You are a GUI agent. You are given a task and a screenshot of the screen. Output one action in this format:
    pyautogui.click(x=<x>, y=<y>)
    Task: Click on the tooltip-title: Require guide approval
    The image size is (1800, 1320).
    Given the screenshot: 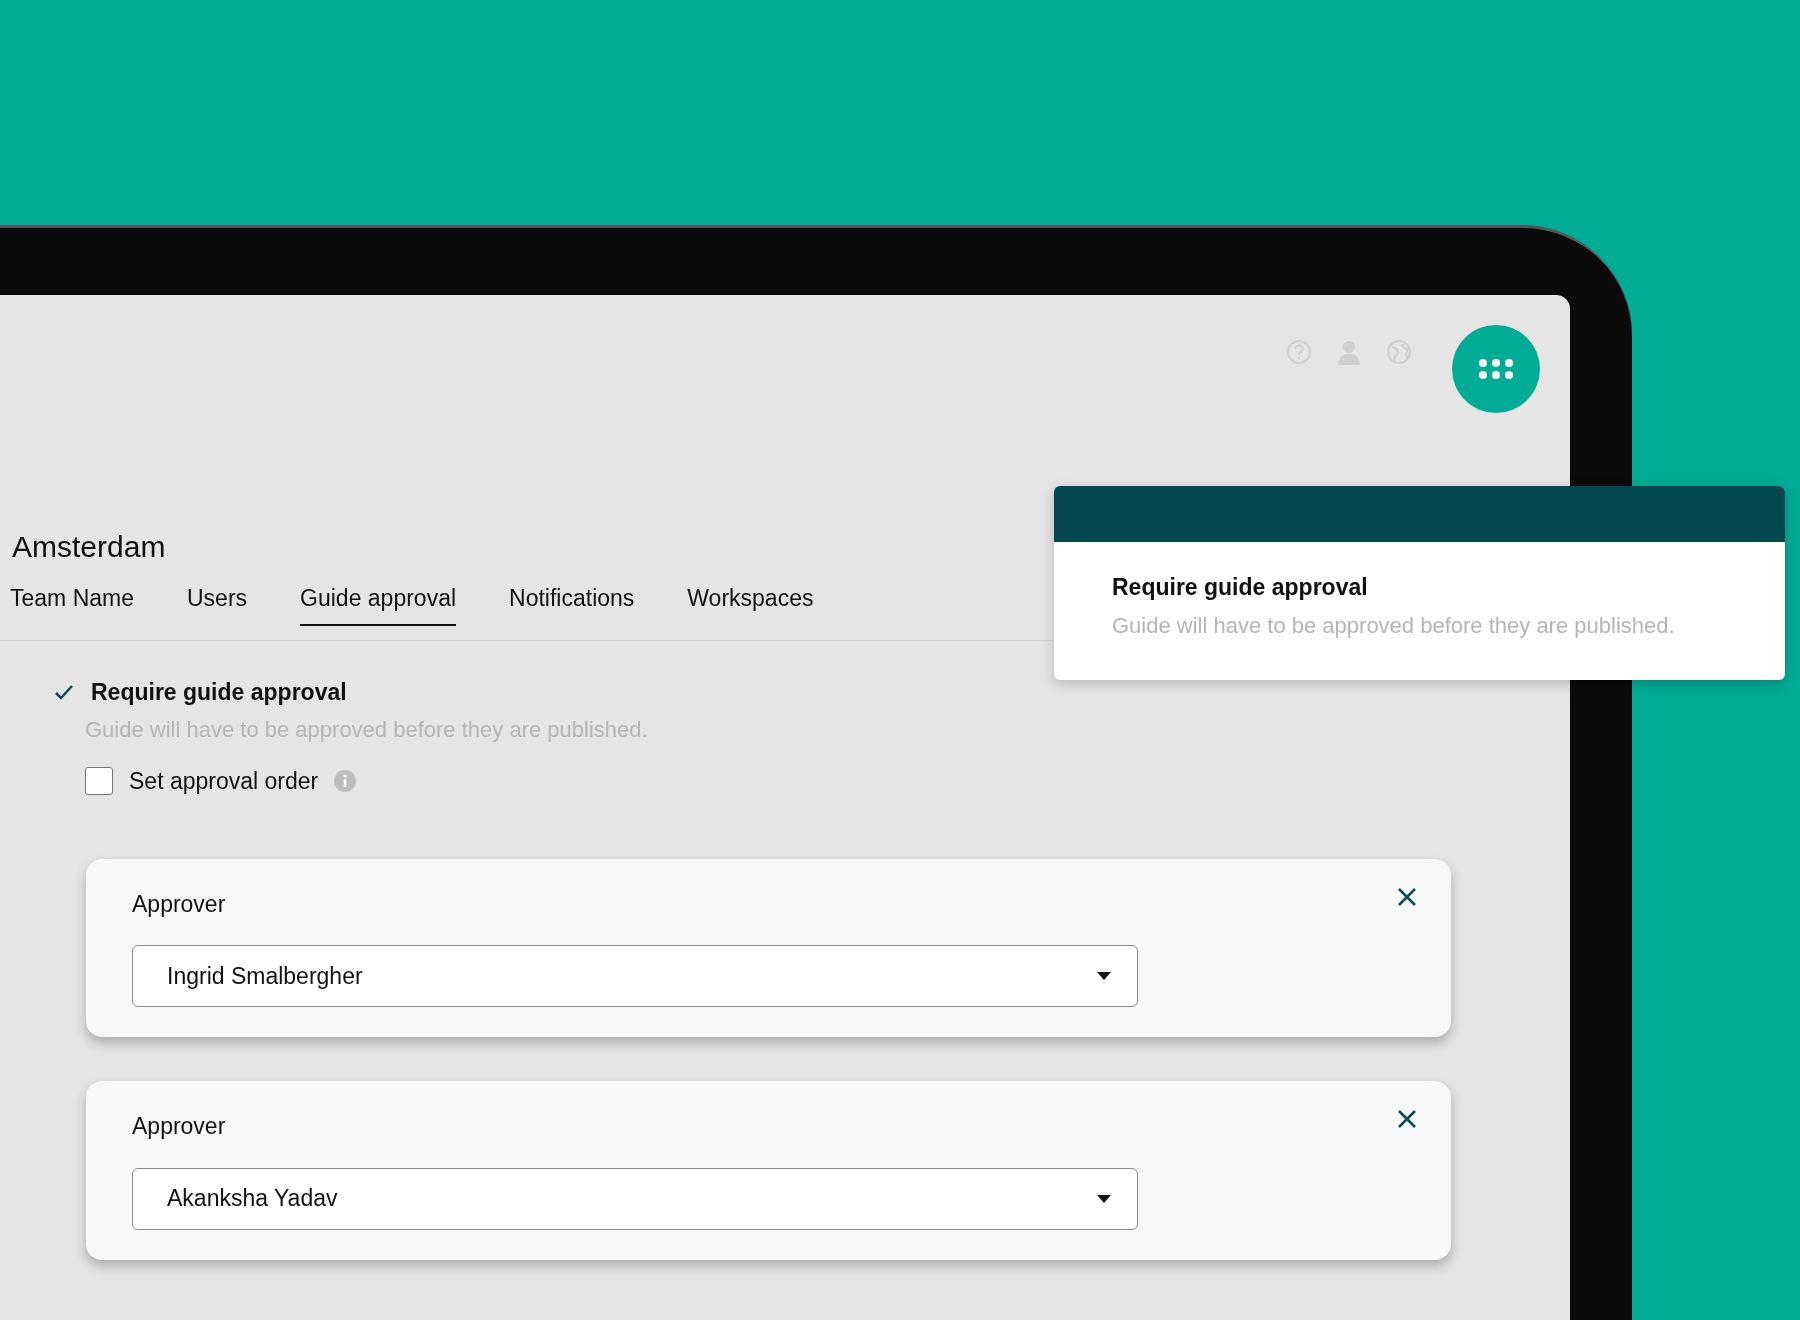 What is the action you would take?
    pyautogui.click(x=1240, y=587)
    